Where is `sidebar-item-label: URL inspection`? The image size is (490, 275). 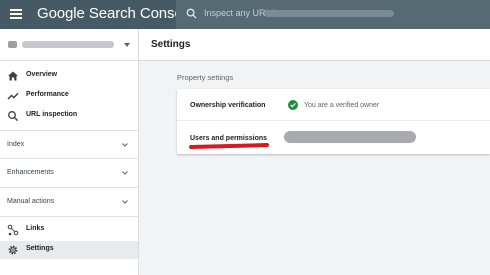 sidebar-item-label: URL inspection is located at coordinates (52, 114).